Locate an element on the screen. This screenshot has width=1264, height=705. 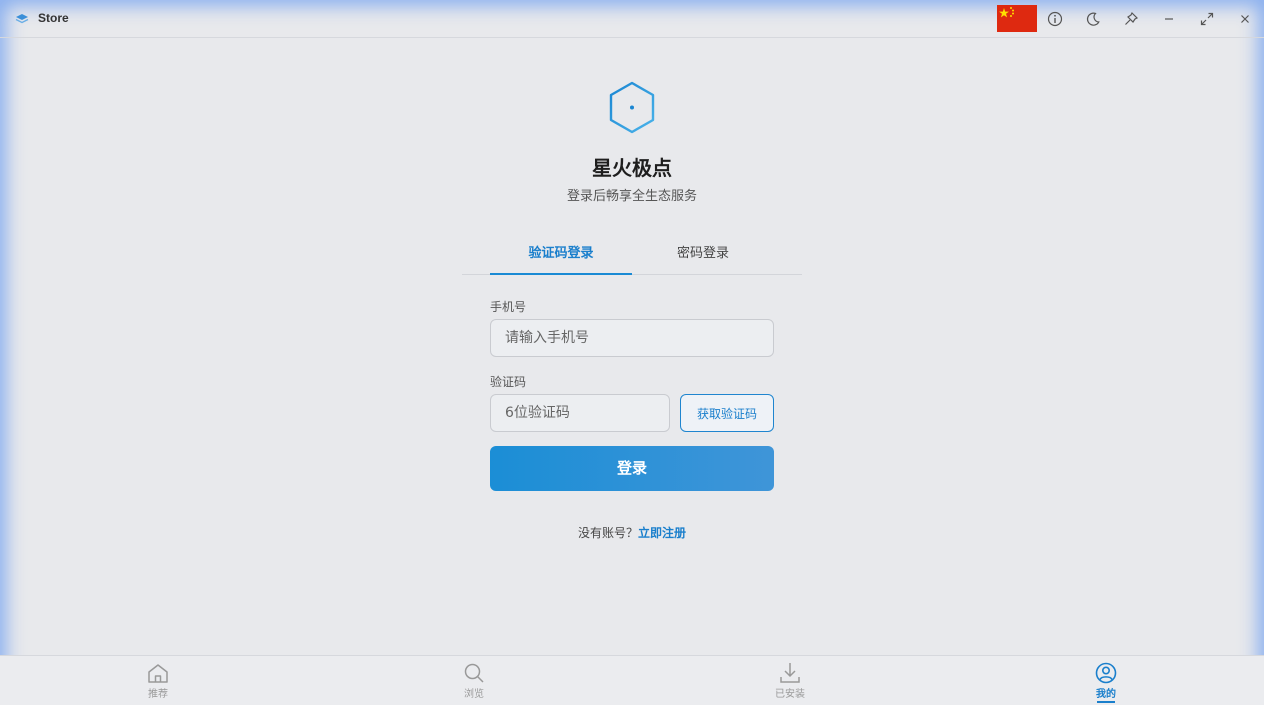
nav-item-mine: 我的 is located at coordinates (1106, 683).